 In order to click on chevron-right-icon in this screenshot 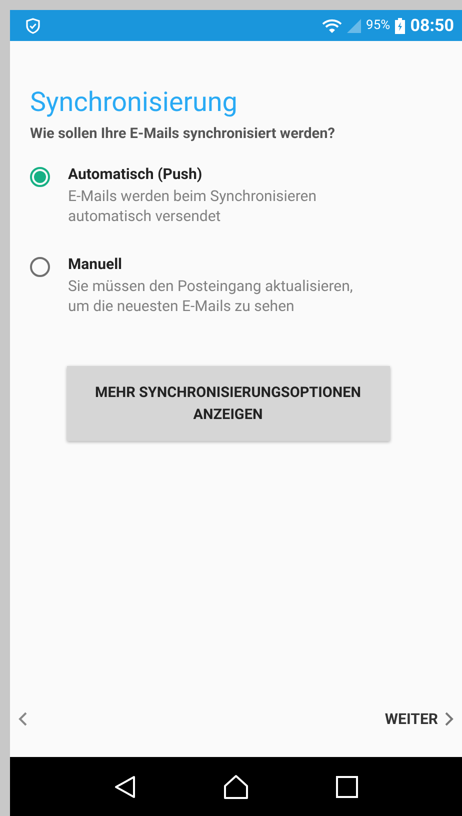, I will do `click(449, 719)`.